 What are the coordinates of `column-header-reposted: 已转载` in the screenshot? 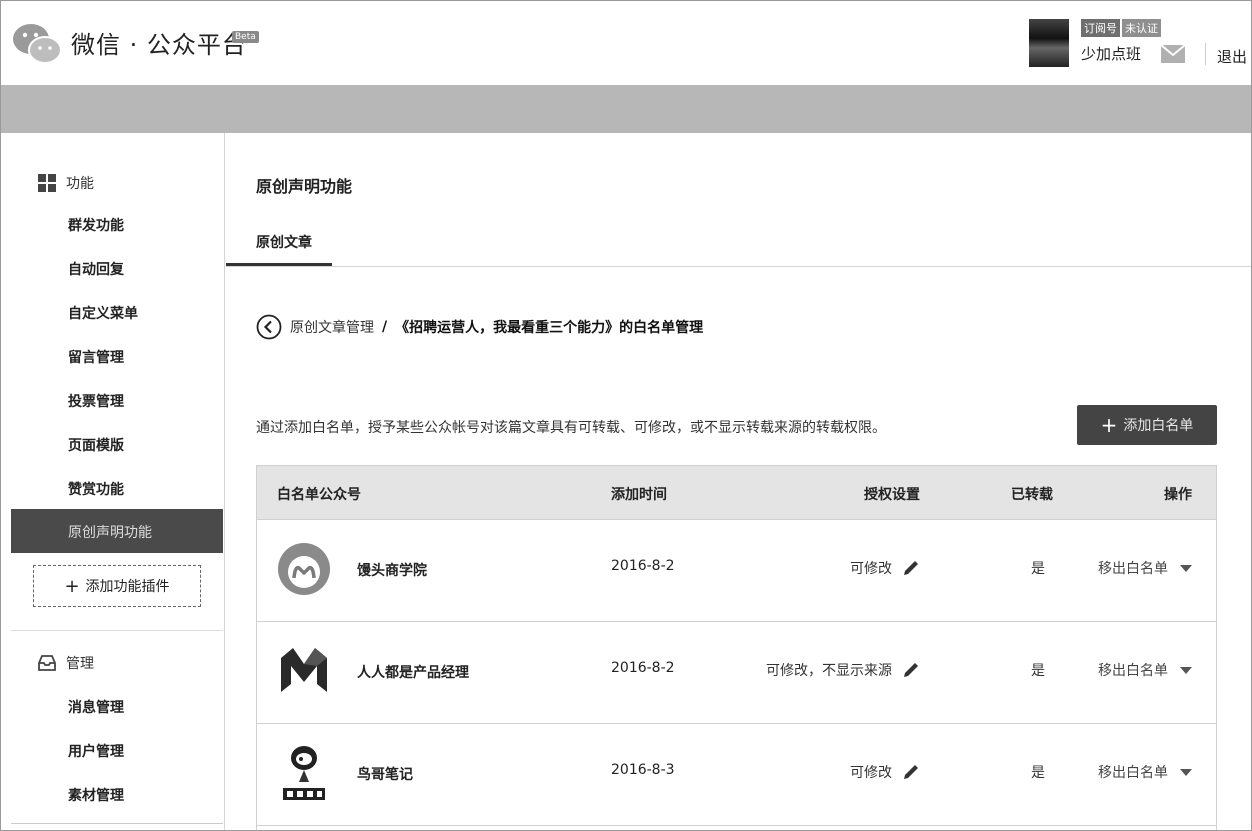 It's located at (1032, 495).